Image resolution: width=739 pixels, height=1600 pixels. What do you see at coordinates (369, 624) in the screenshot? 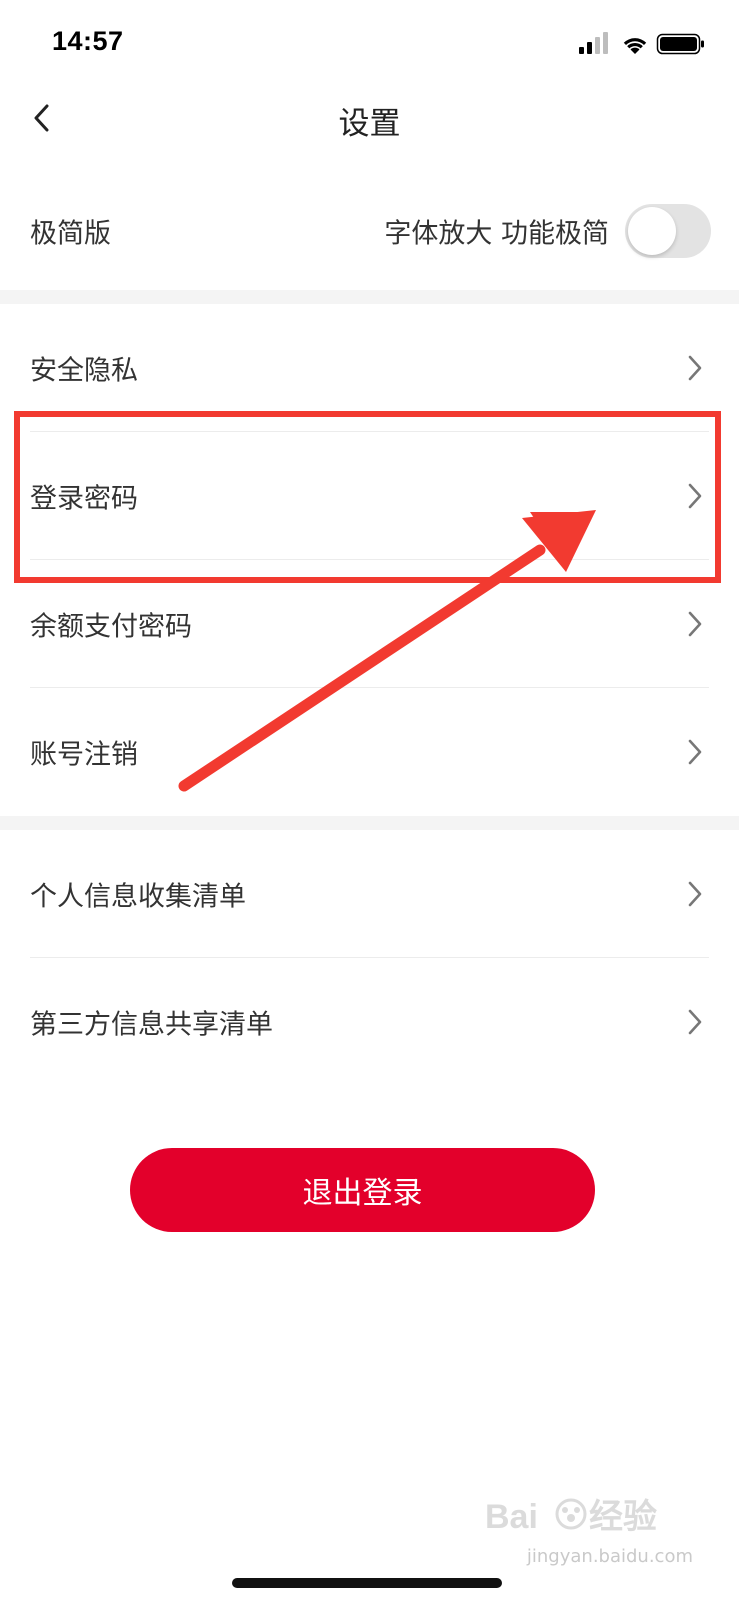
I see `list-item-balance-payment-password: 余额支付密码` at bounding box center [369, 624].